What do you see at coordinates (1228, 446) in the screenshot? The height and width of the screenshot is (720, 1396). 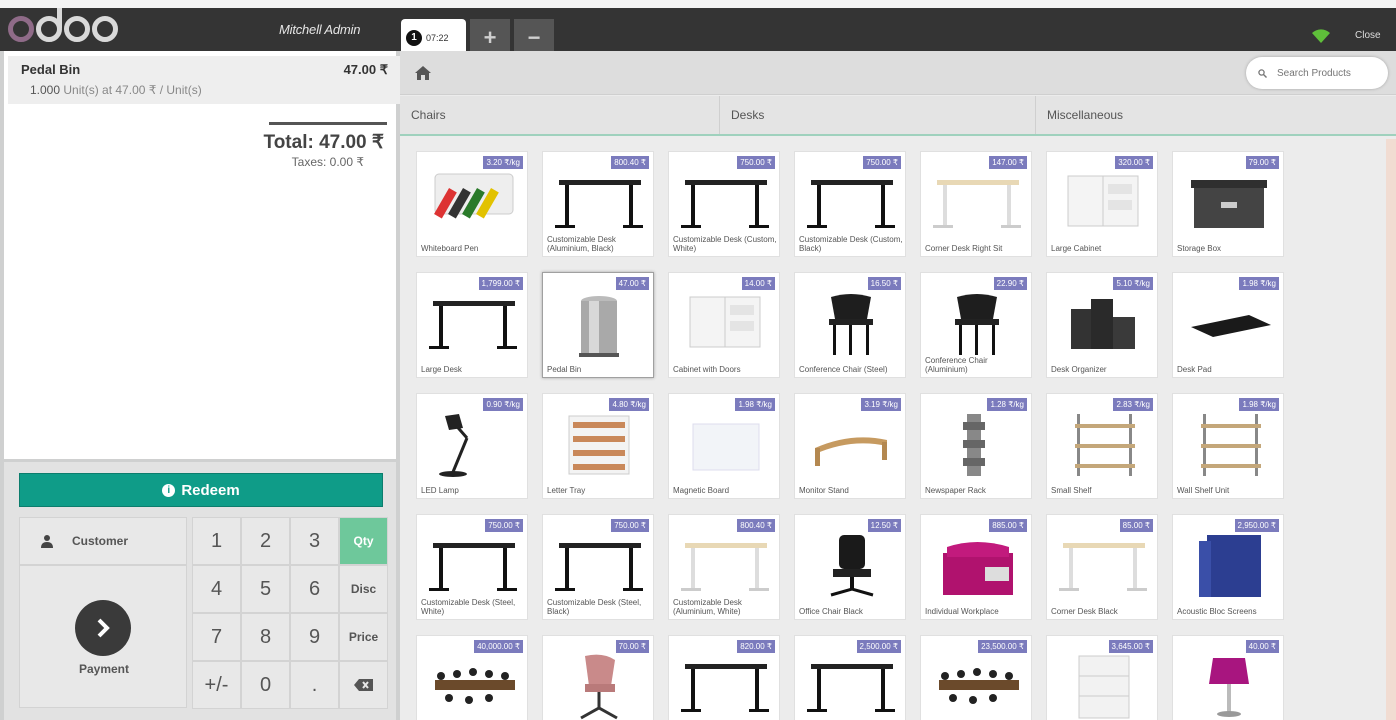 I see `product-card: 1.98 ₹/kg Wall Shelf Unit` at bounding box center [1228, 446].